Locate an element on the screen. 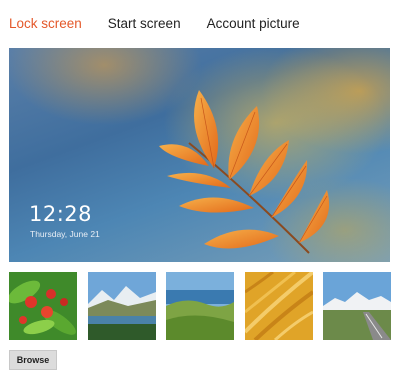  background-option-grassy-hills is located at coordinates (200, 306).